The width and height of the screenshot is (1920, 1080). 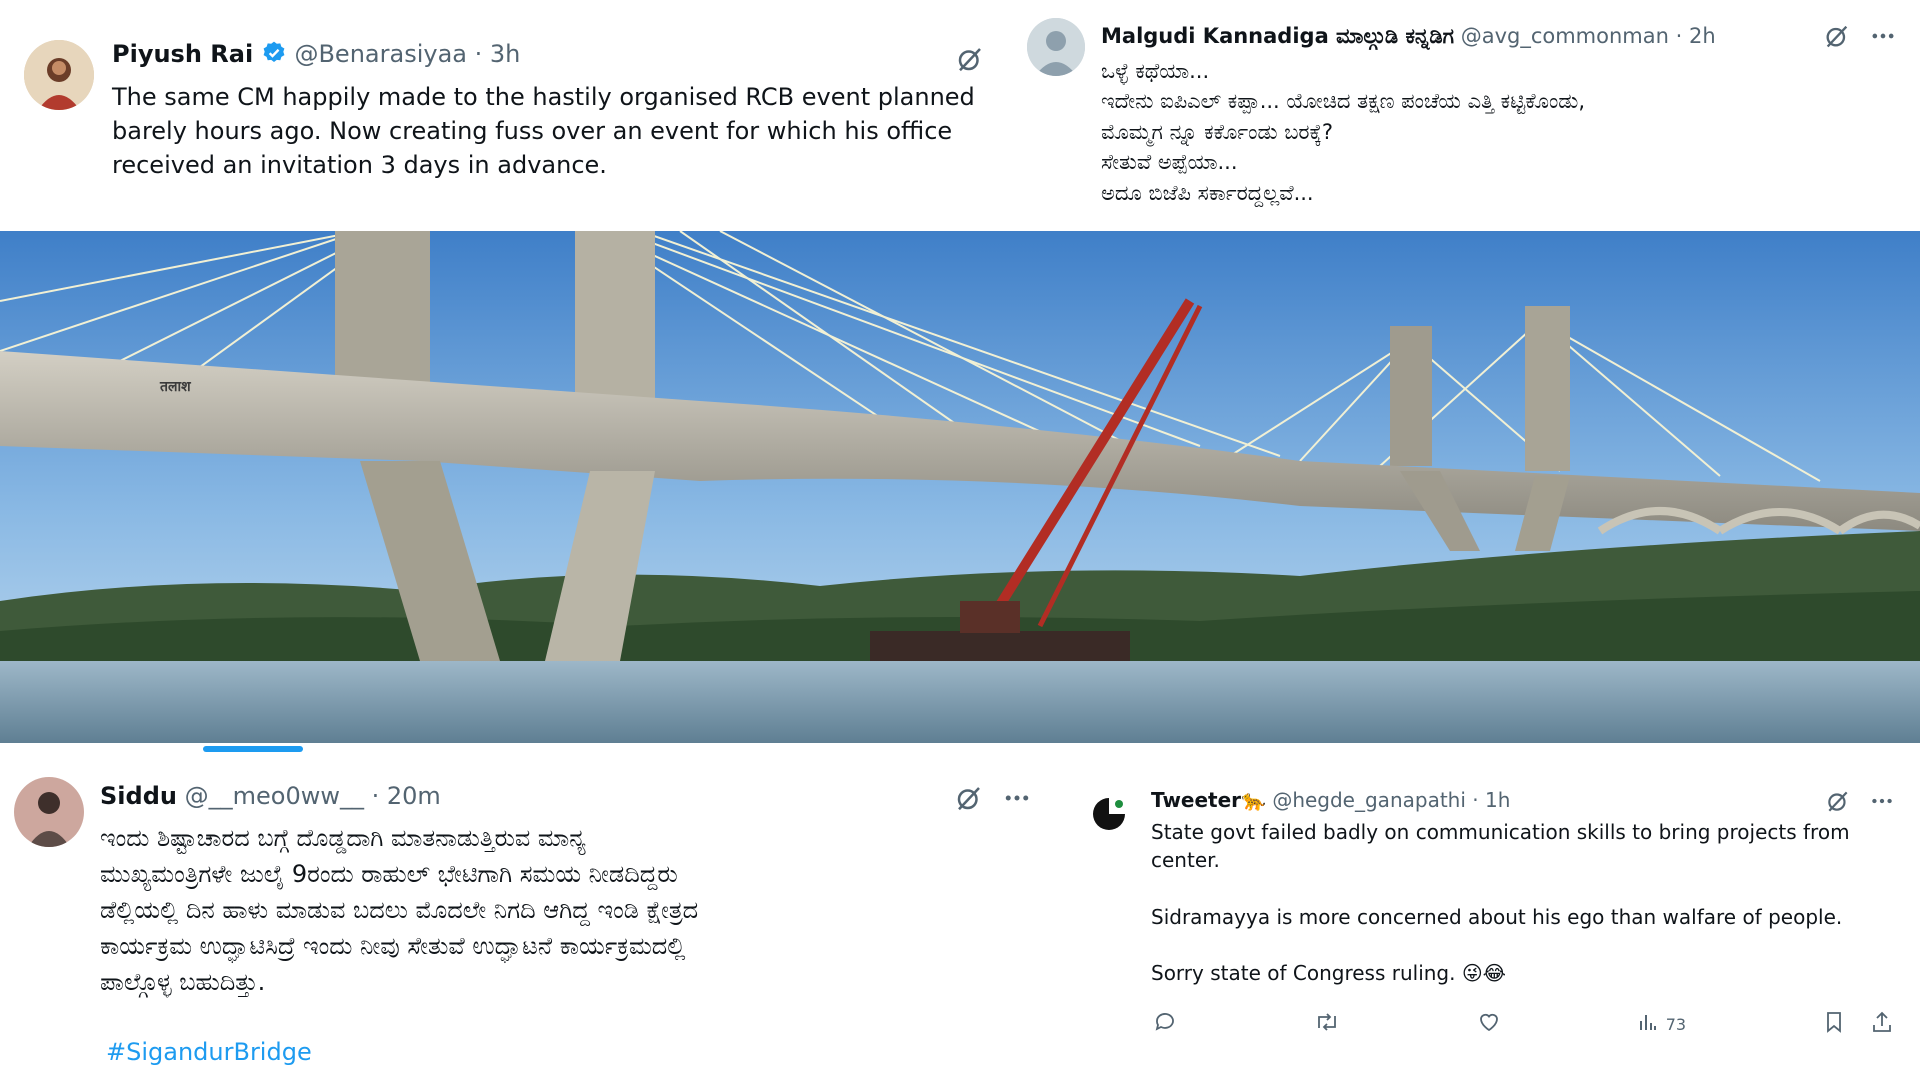 What do you see at coordinates (183, 982) in the screenshot?
I see `tweet-line: ಪಾಲ್ಗೊಳ್ಳ ಬಹುದಿತ್ತು.` at bounding box center [183, 982].